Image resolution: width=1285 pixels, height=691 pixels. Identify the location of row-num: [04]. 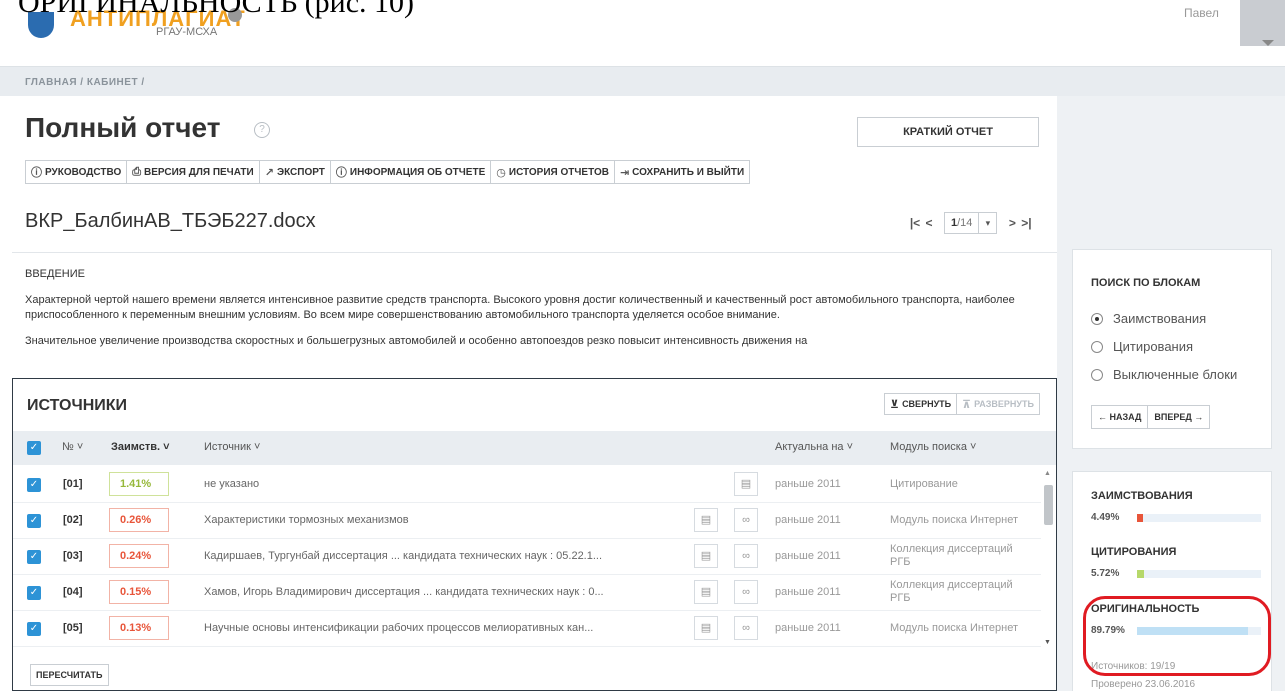
(73, 592).